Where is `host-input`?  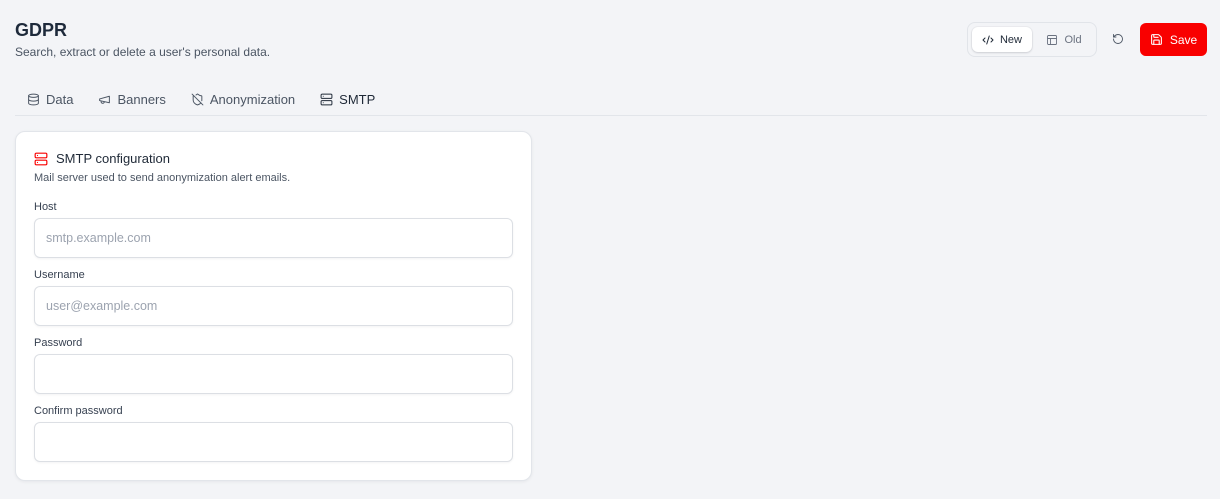 host-input is located at coordinates (273, 238).